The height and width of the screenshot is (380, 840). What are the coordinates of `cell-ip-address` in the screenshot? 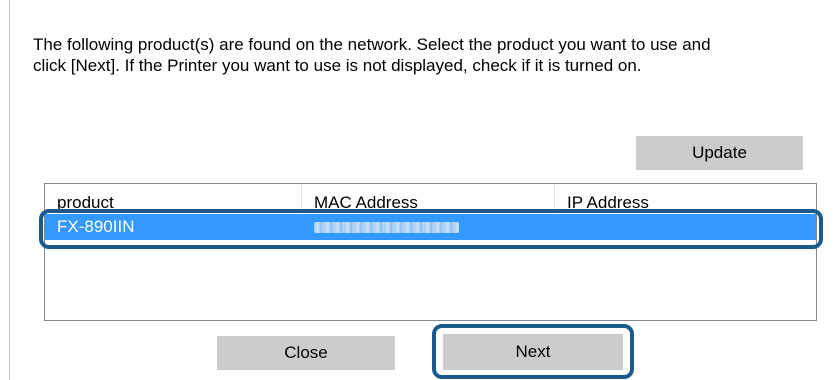 It's located at (685, 227).